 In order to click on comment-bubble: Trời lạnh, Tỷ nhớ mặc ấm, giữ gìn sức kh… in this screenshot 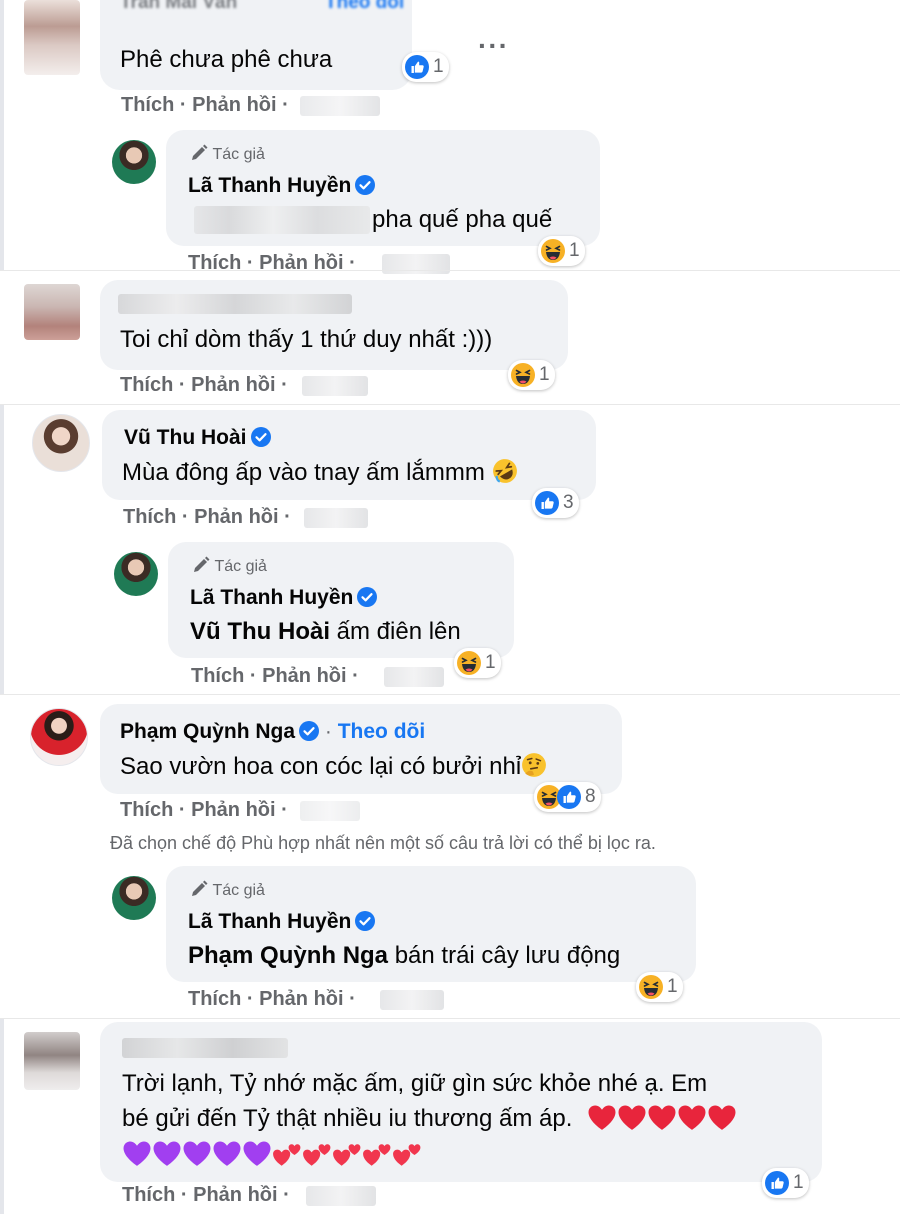, I will do `click(461, 1102)`.